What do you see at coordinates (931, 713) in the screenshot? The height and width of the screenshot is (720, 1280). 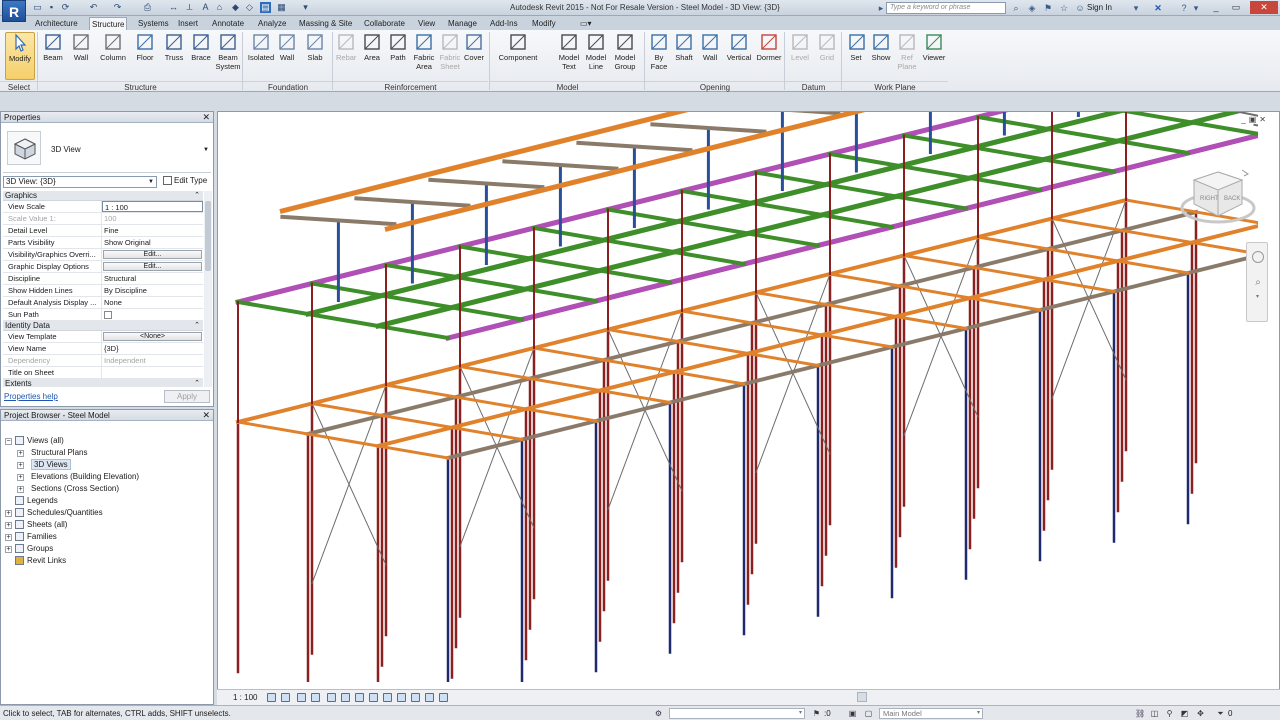 I see `design-option-dropdown: Main Model ▾` at bounding box center [931, 713].